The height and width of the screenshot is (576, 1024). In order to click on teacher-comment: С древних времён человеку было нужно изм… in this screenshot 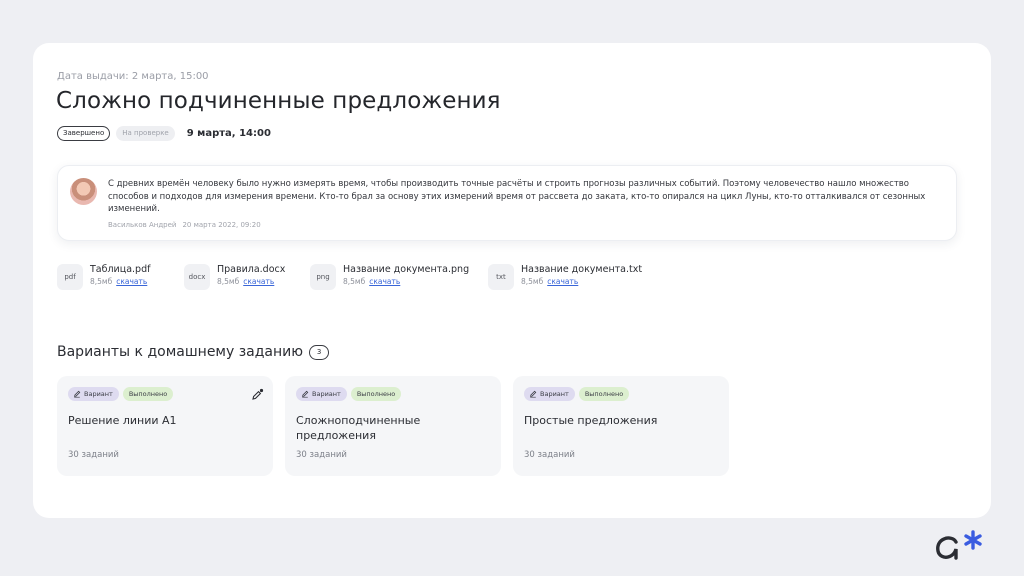, I will do `click(507, 203)`.